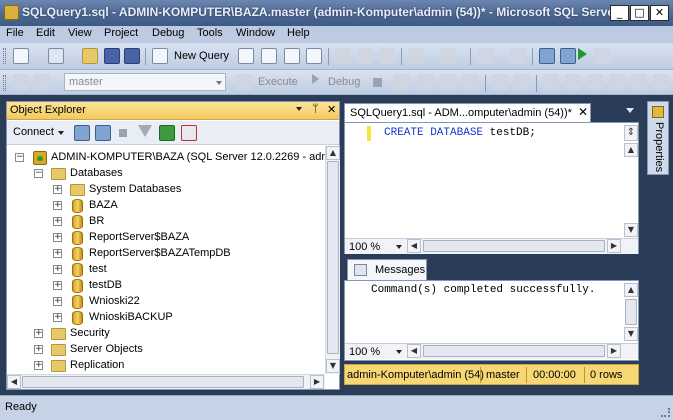 The width and height of the screenshot is (673, 420). I want to click on tab-list-chevron-icon, so click(630, 110).